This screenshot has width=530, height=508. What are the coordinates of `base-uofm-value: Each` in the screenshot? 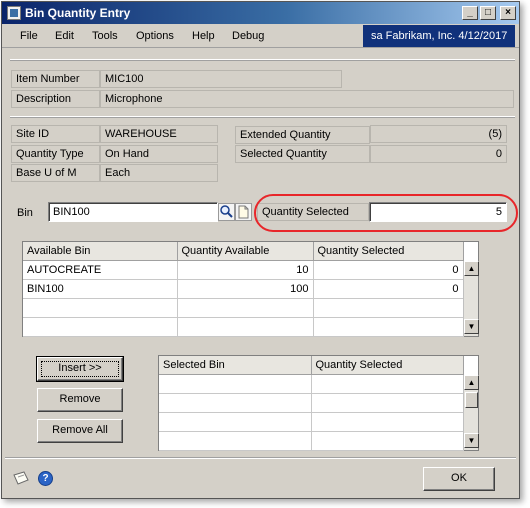 It's located at (159, 173).